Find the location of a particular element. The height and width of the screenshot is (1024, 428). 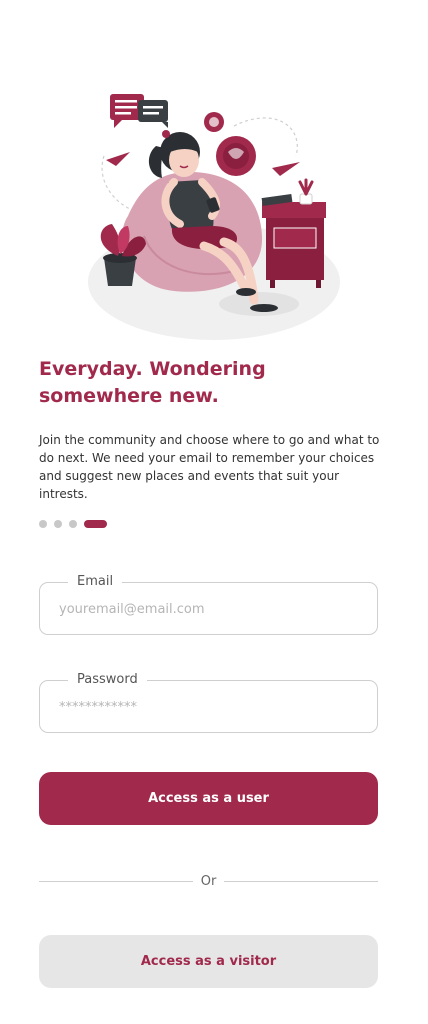

password-field: Password is located at coordinates (208, 702).